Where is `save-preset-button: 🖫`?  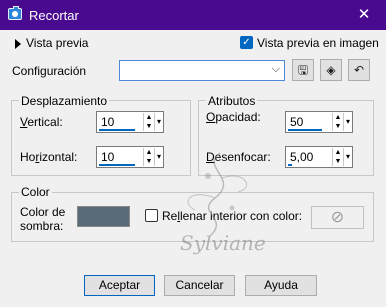
save-preset-button: 🖫 is located at coordinates (303, 70).